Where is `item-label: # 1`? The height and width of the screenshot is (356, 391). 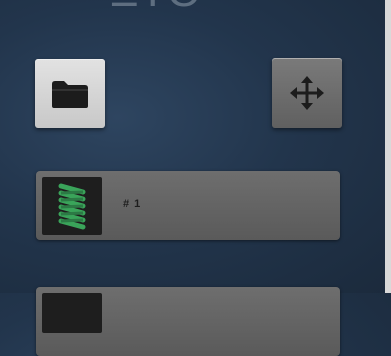
item-label: # 1 is located at coordinates (132, 204).